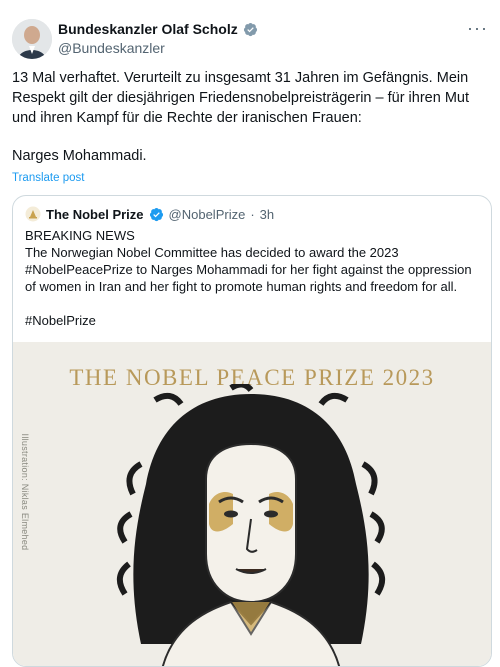  I want to click on quoted-tweet-header: The Nobel Prize @NobelPrize · 3h, so click(149, 214).